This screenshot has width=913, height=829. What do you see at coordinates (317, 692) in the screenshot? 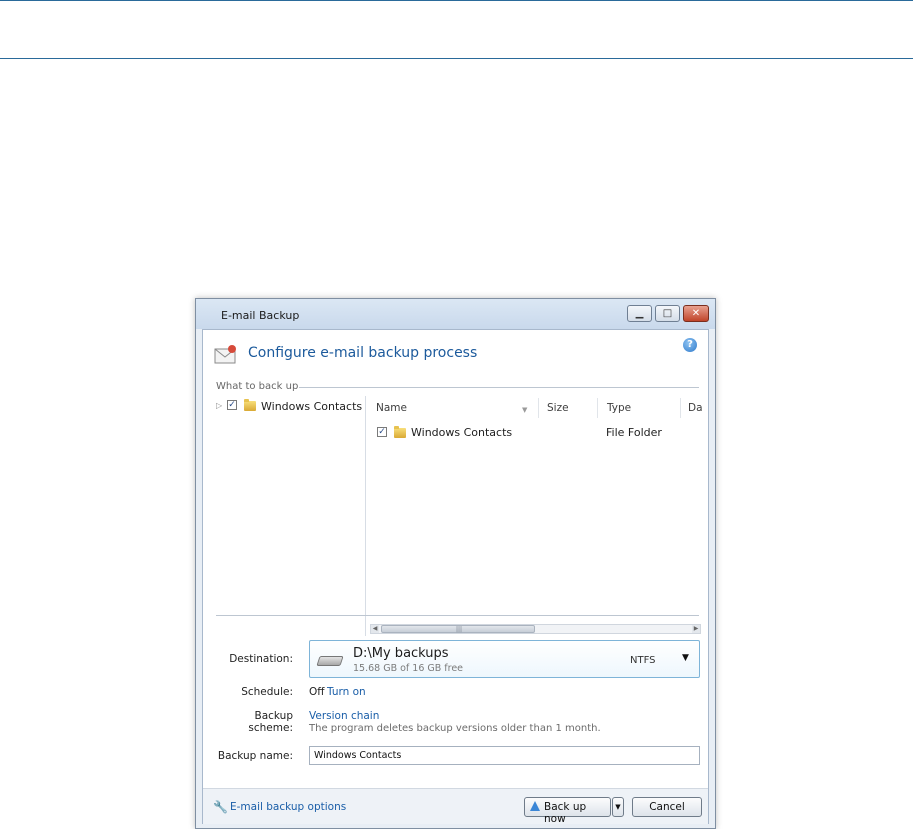
I see `schedule-state: Off` at bounding box center [317, 692].